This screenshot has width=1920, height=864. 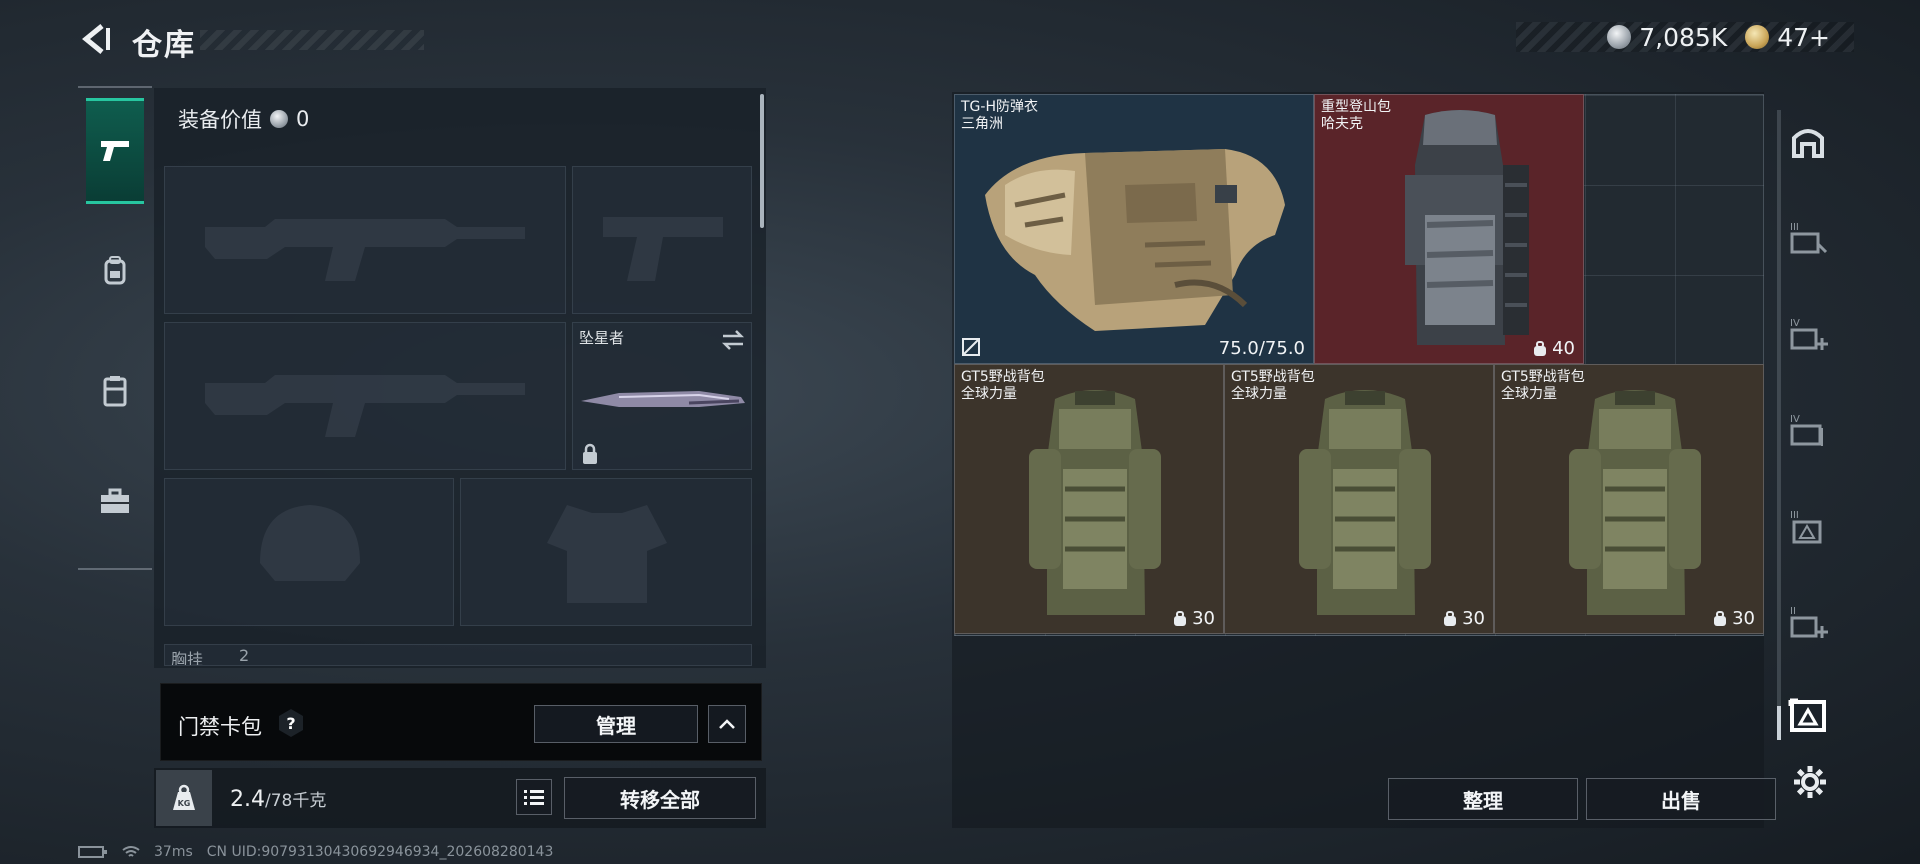 I want to click on stash-page-4-icon: IV, so click(x=1808, y=430).